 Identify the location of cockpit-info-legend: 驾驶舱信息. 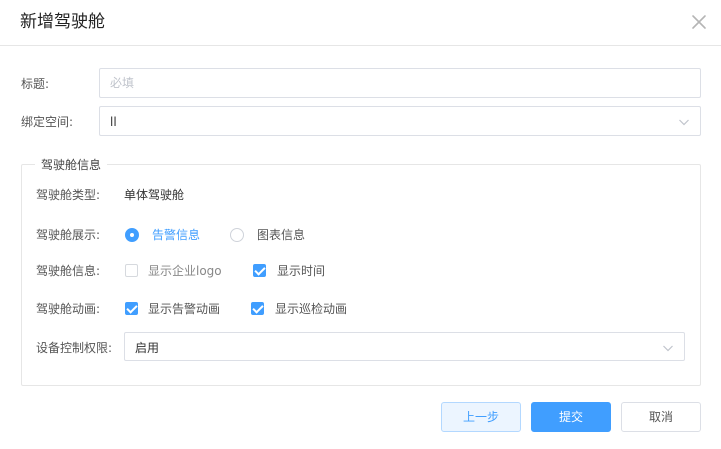
(71, 165).